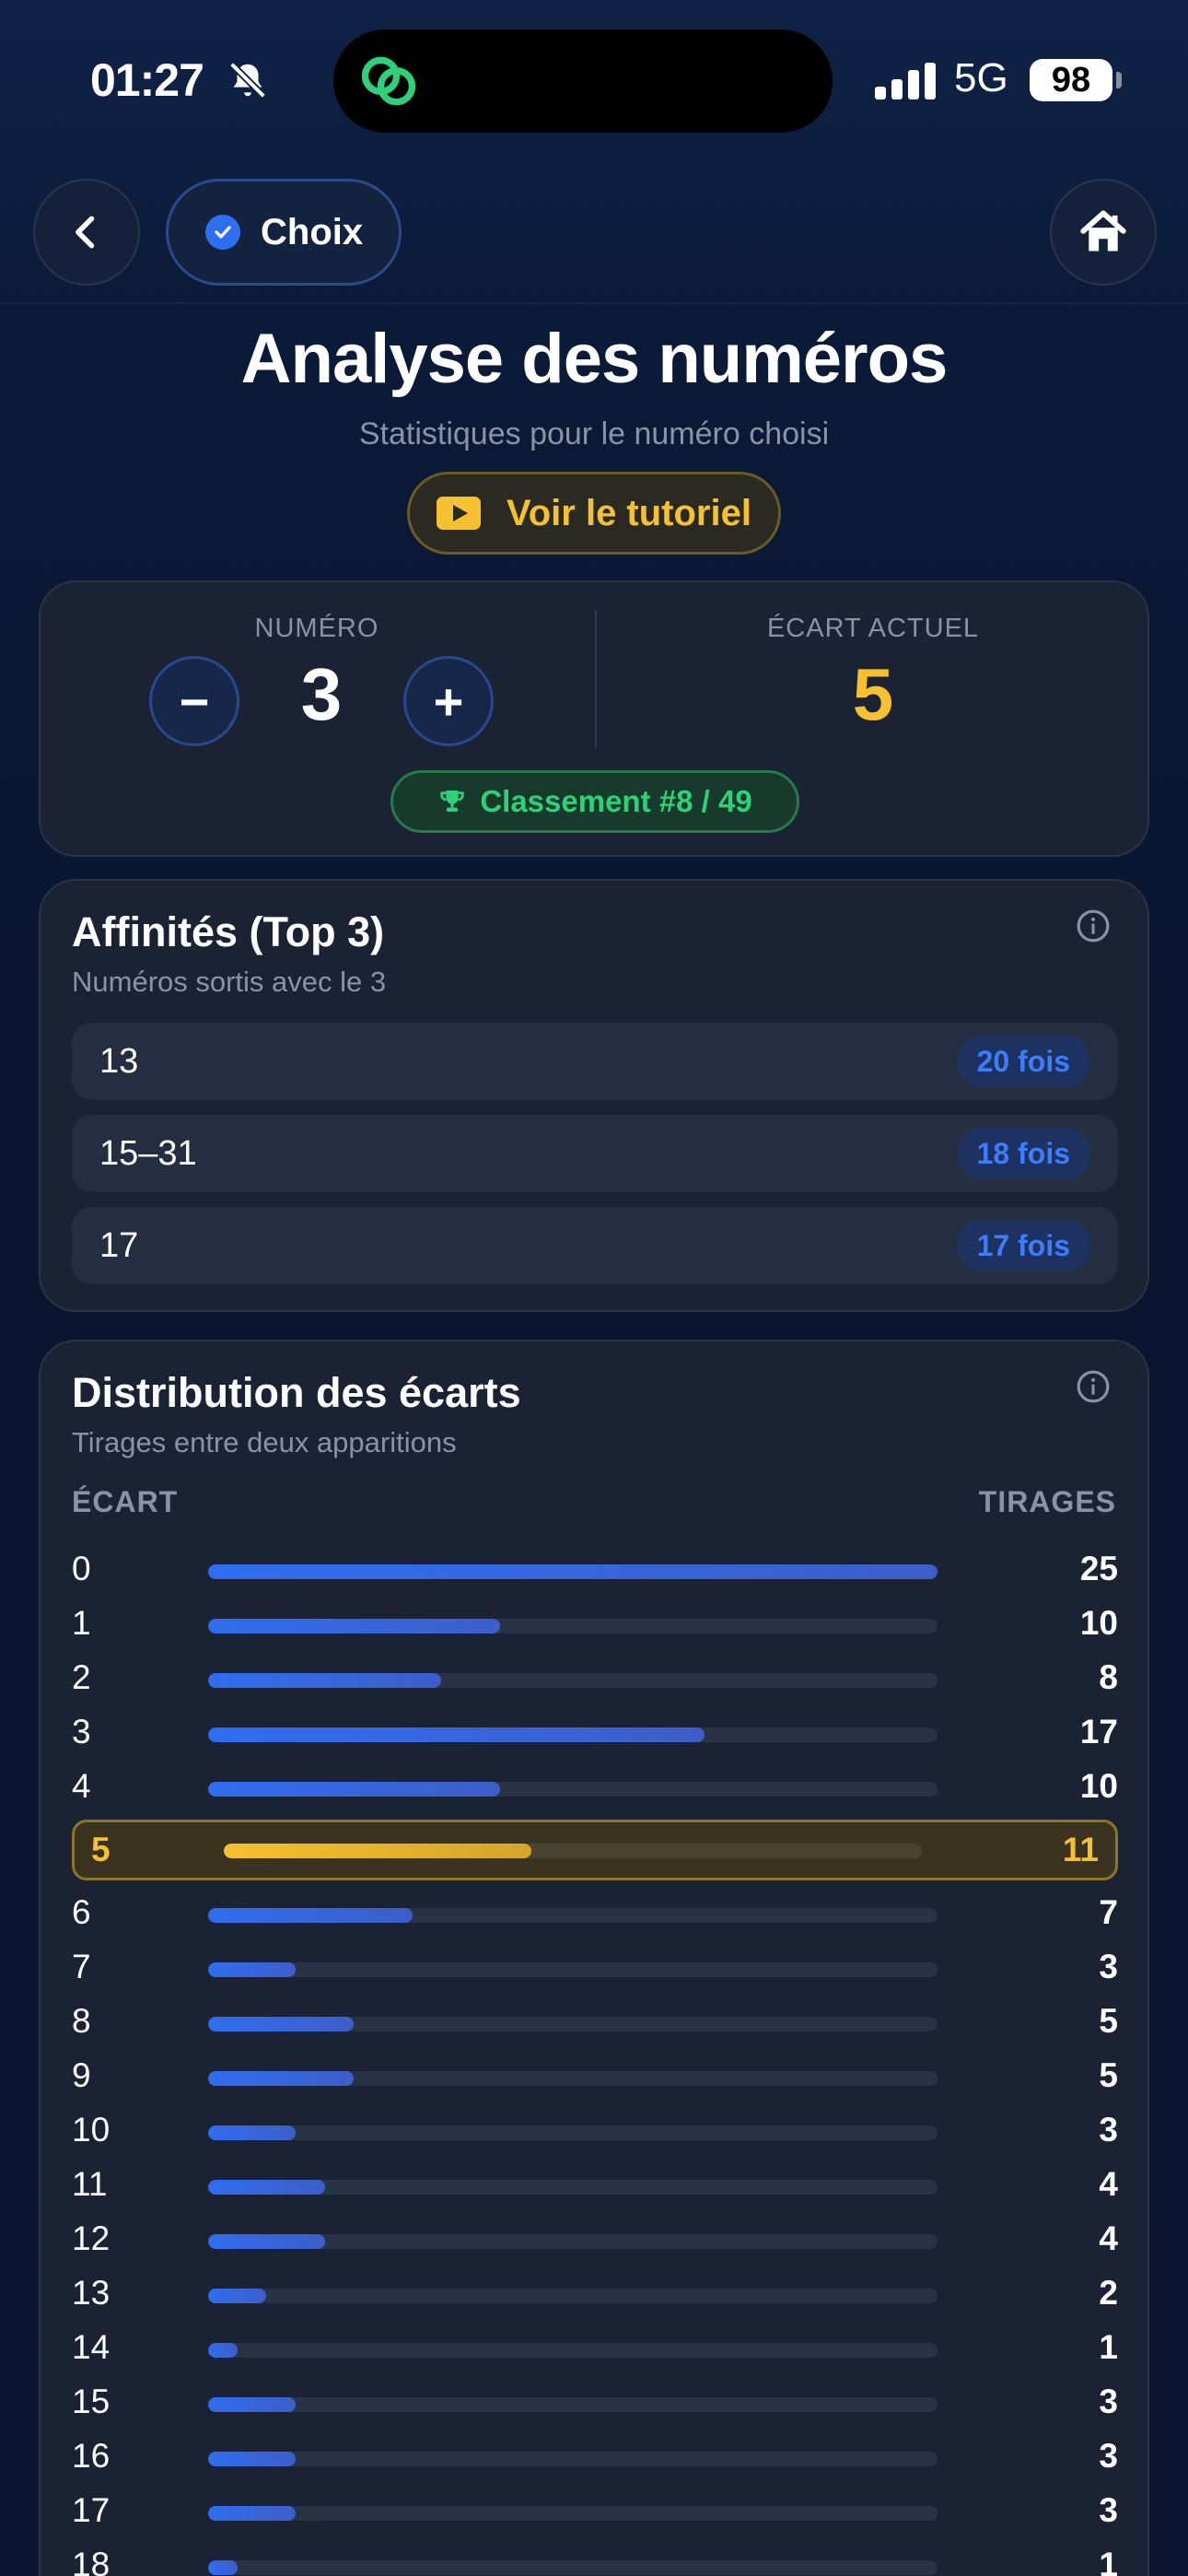 This screenshot has height=2576, width=1188. I want to click on distribution-count: 4, so click(1108, 2184).